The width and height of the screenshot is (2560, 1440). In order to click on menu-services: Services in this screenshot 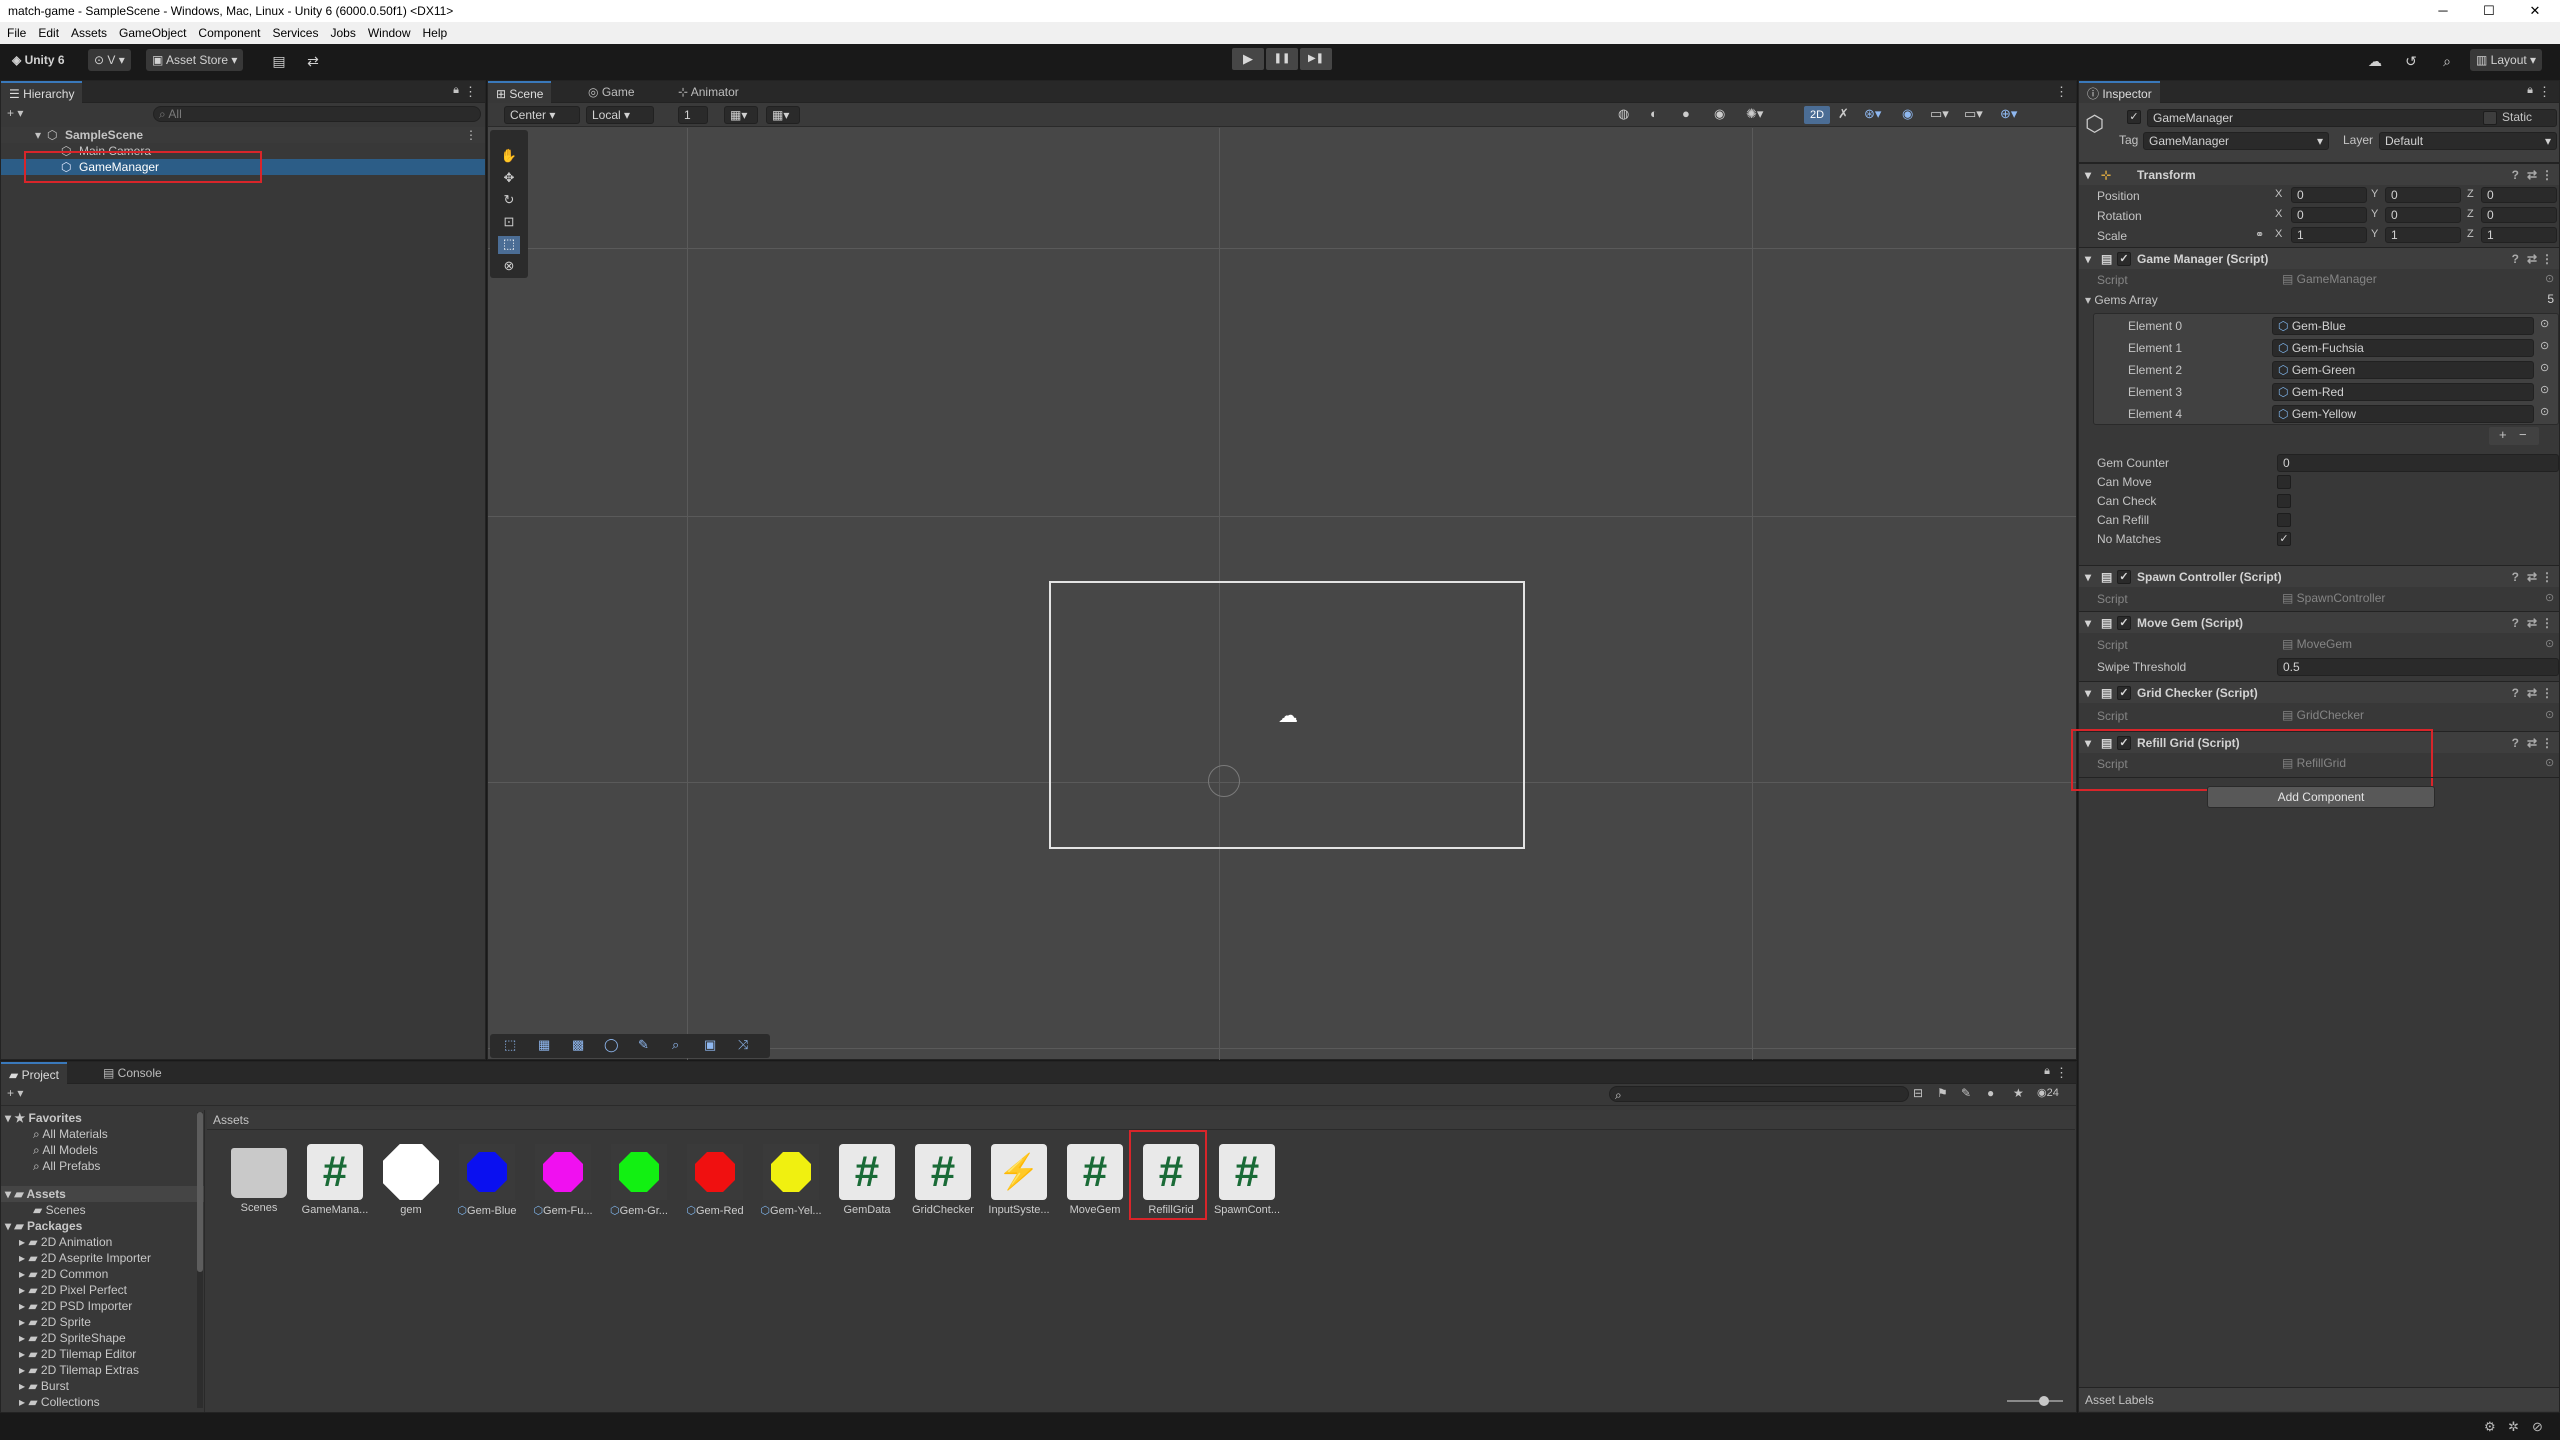, I will do `click(295, 33)`.